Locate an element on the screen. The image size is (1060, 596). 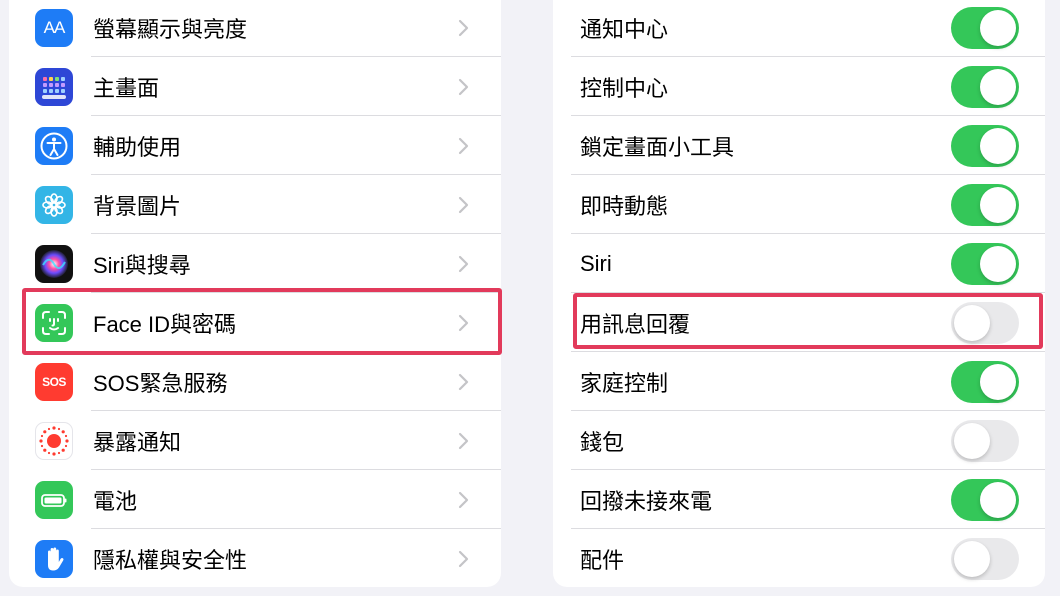
toggle-row-live-activities: 即時動態 is located at coordinates (799, 204).